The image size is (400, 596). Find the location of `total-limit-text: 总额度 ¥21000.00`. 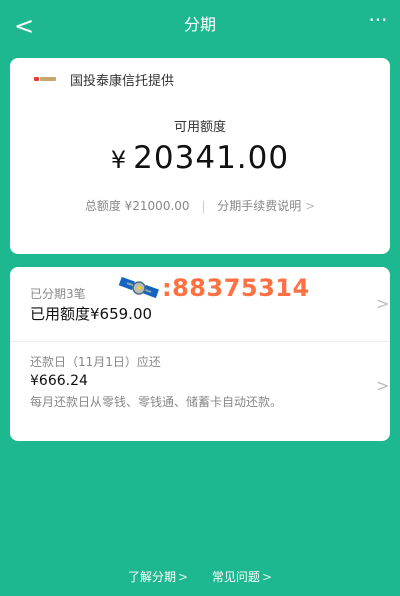

total-limit-text: 总额度 ¥21000.00 is located at coordinates (137, 206).